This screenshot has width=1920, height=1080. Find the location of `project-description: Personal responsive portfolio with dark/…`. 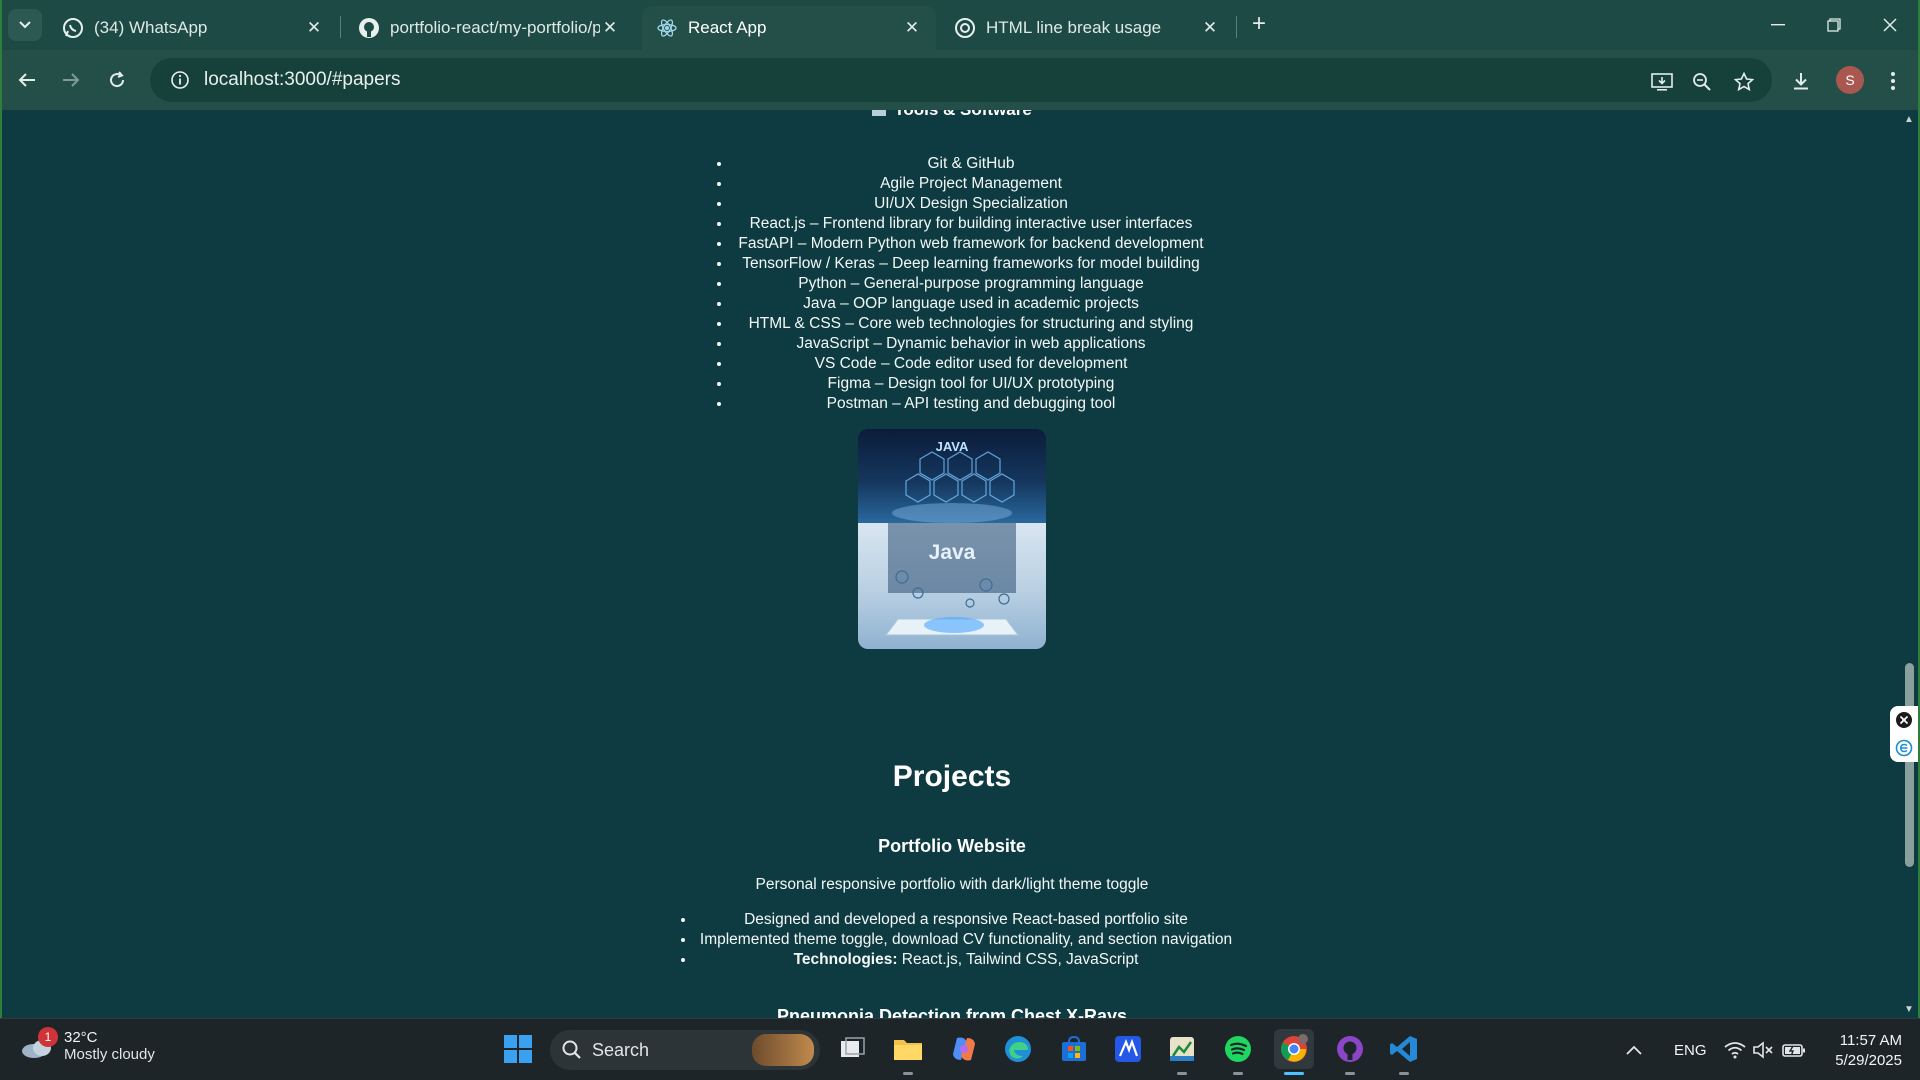

project-description: Personal responsive portfolio with dark/… is located at coordinates (952, 884).